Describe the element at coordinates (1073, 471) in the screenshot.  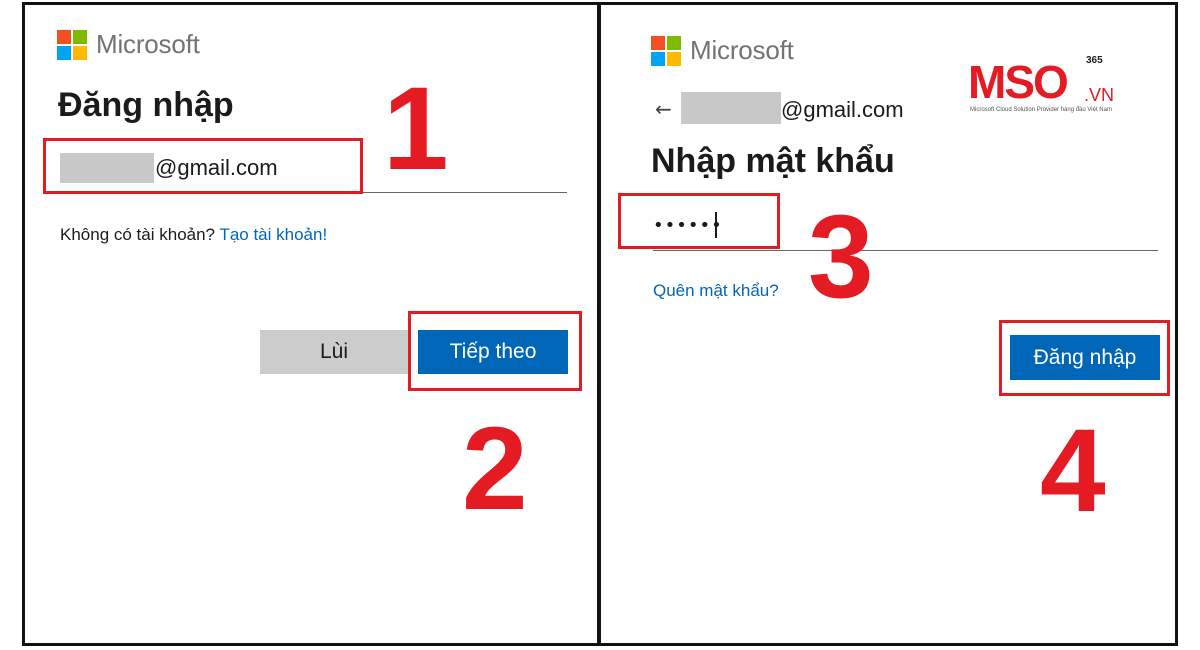
I see `step-number-4: 4` at that location.